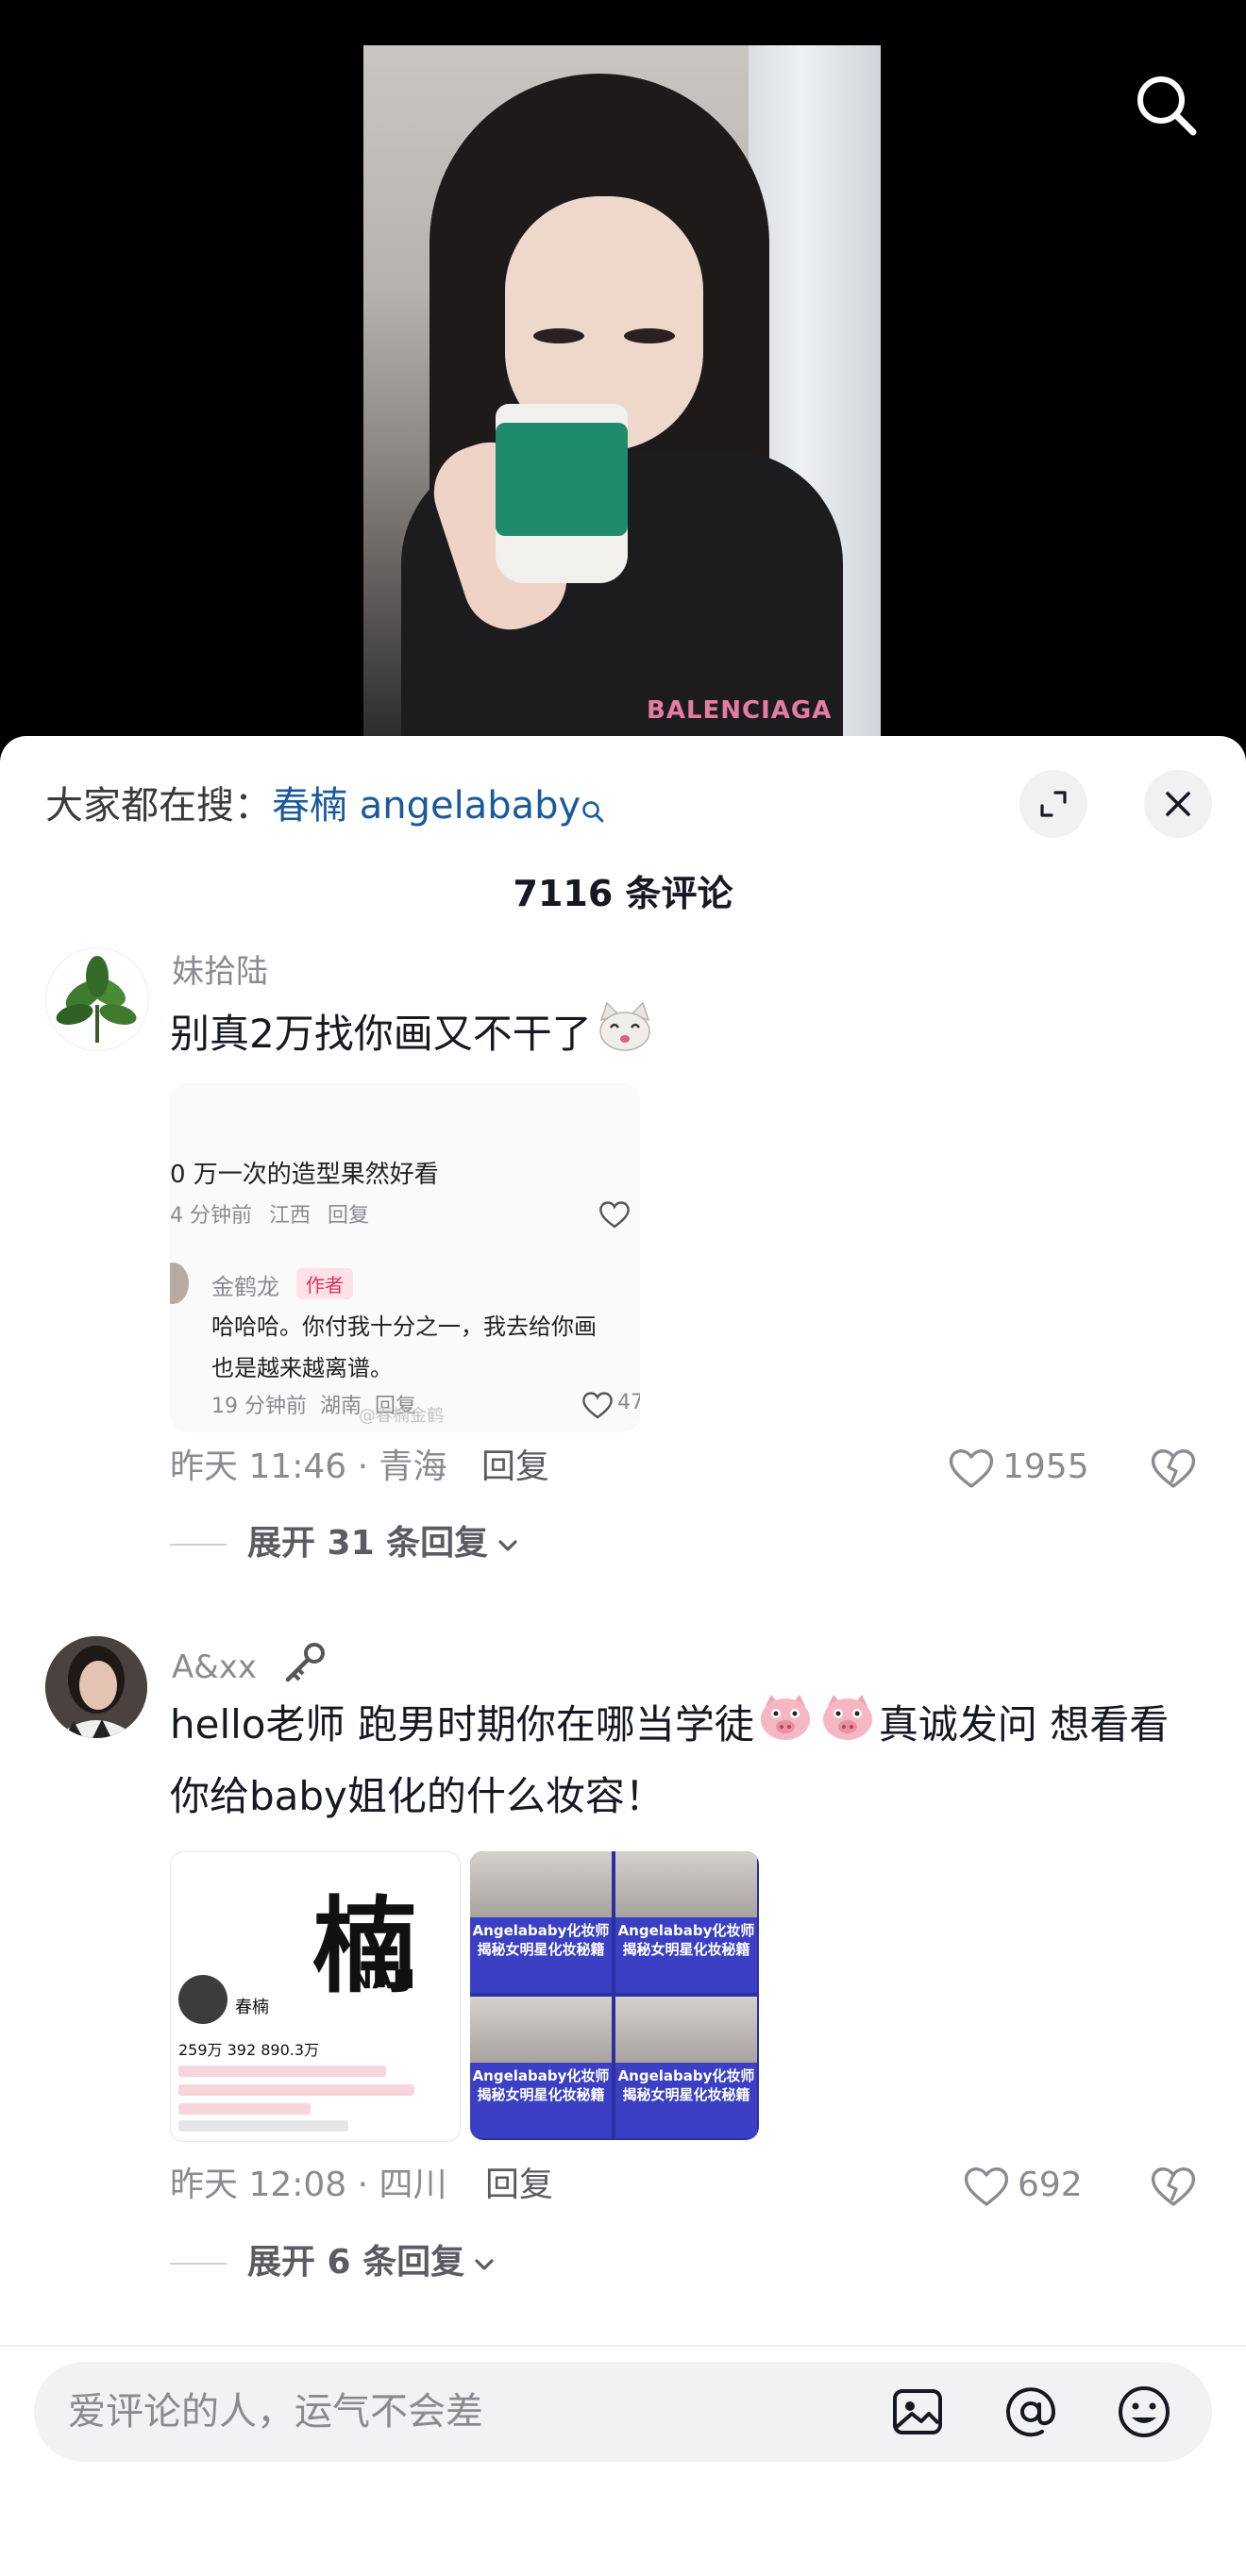  Describe the element at coordinates (308, 2185) in the screenshot. I see `comment-meta: 昨天 12:08 · 四川` at that location.